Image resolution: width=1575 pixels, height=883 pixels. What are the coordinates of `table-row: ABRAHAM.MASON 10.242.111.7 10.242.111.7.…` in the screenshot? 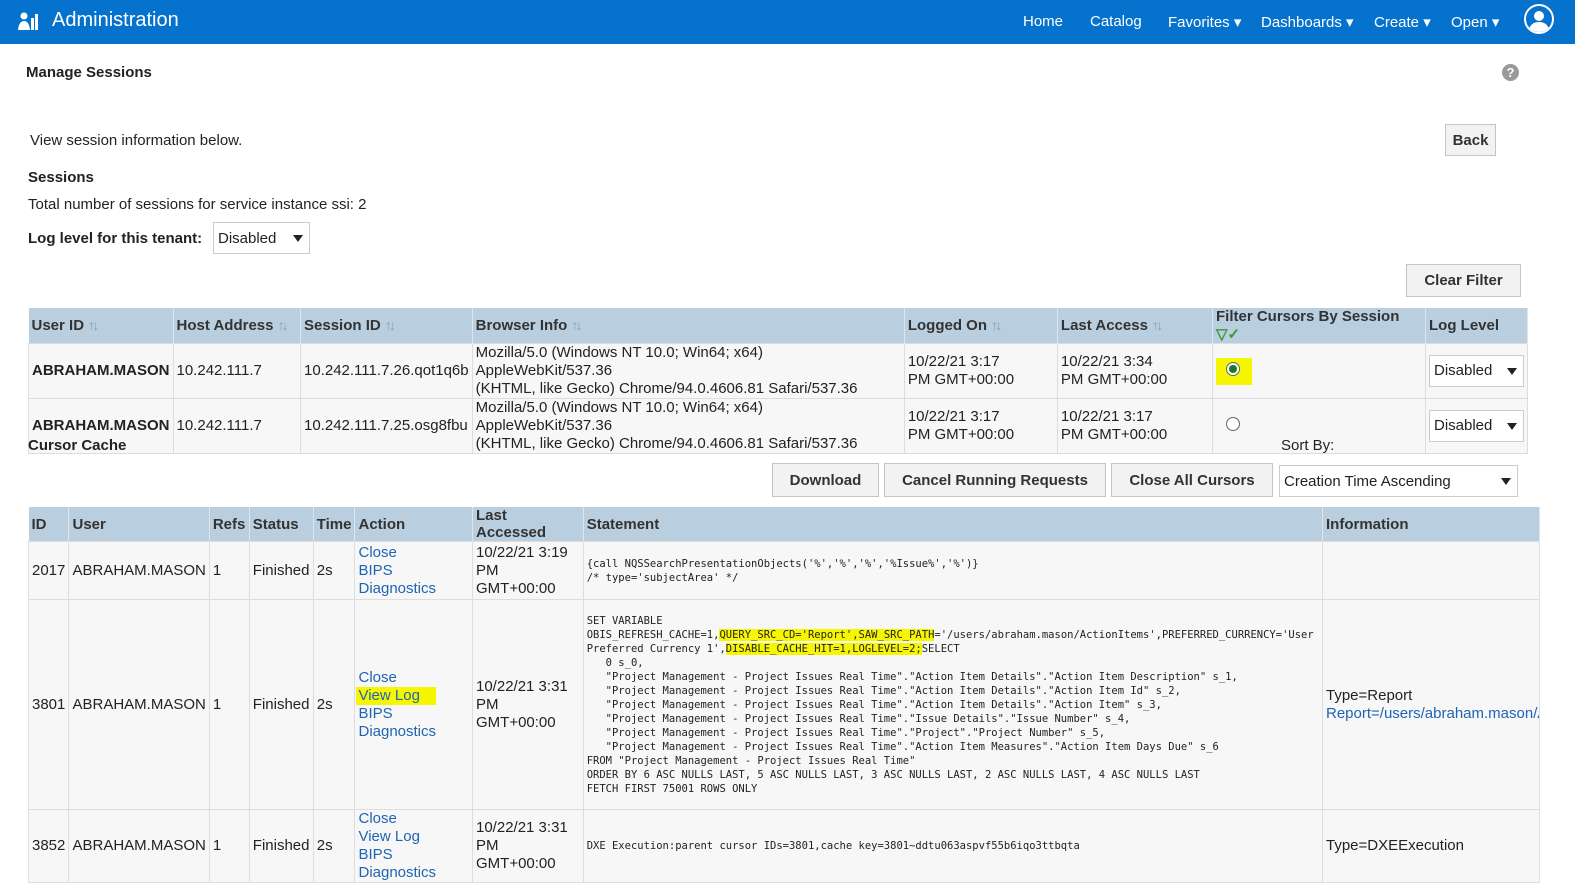 It's located at (778, 371).